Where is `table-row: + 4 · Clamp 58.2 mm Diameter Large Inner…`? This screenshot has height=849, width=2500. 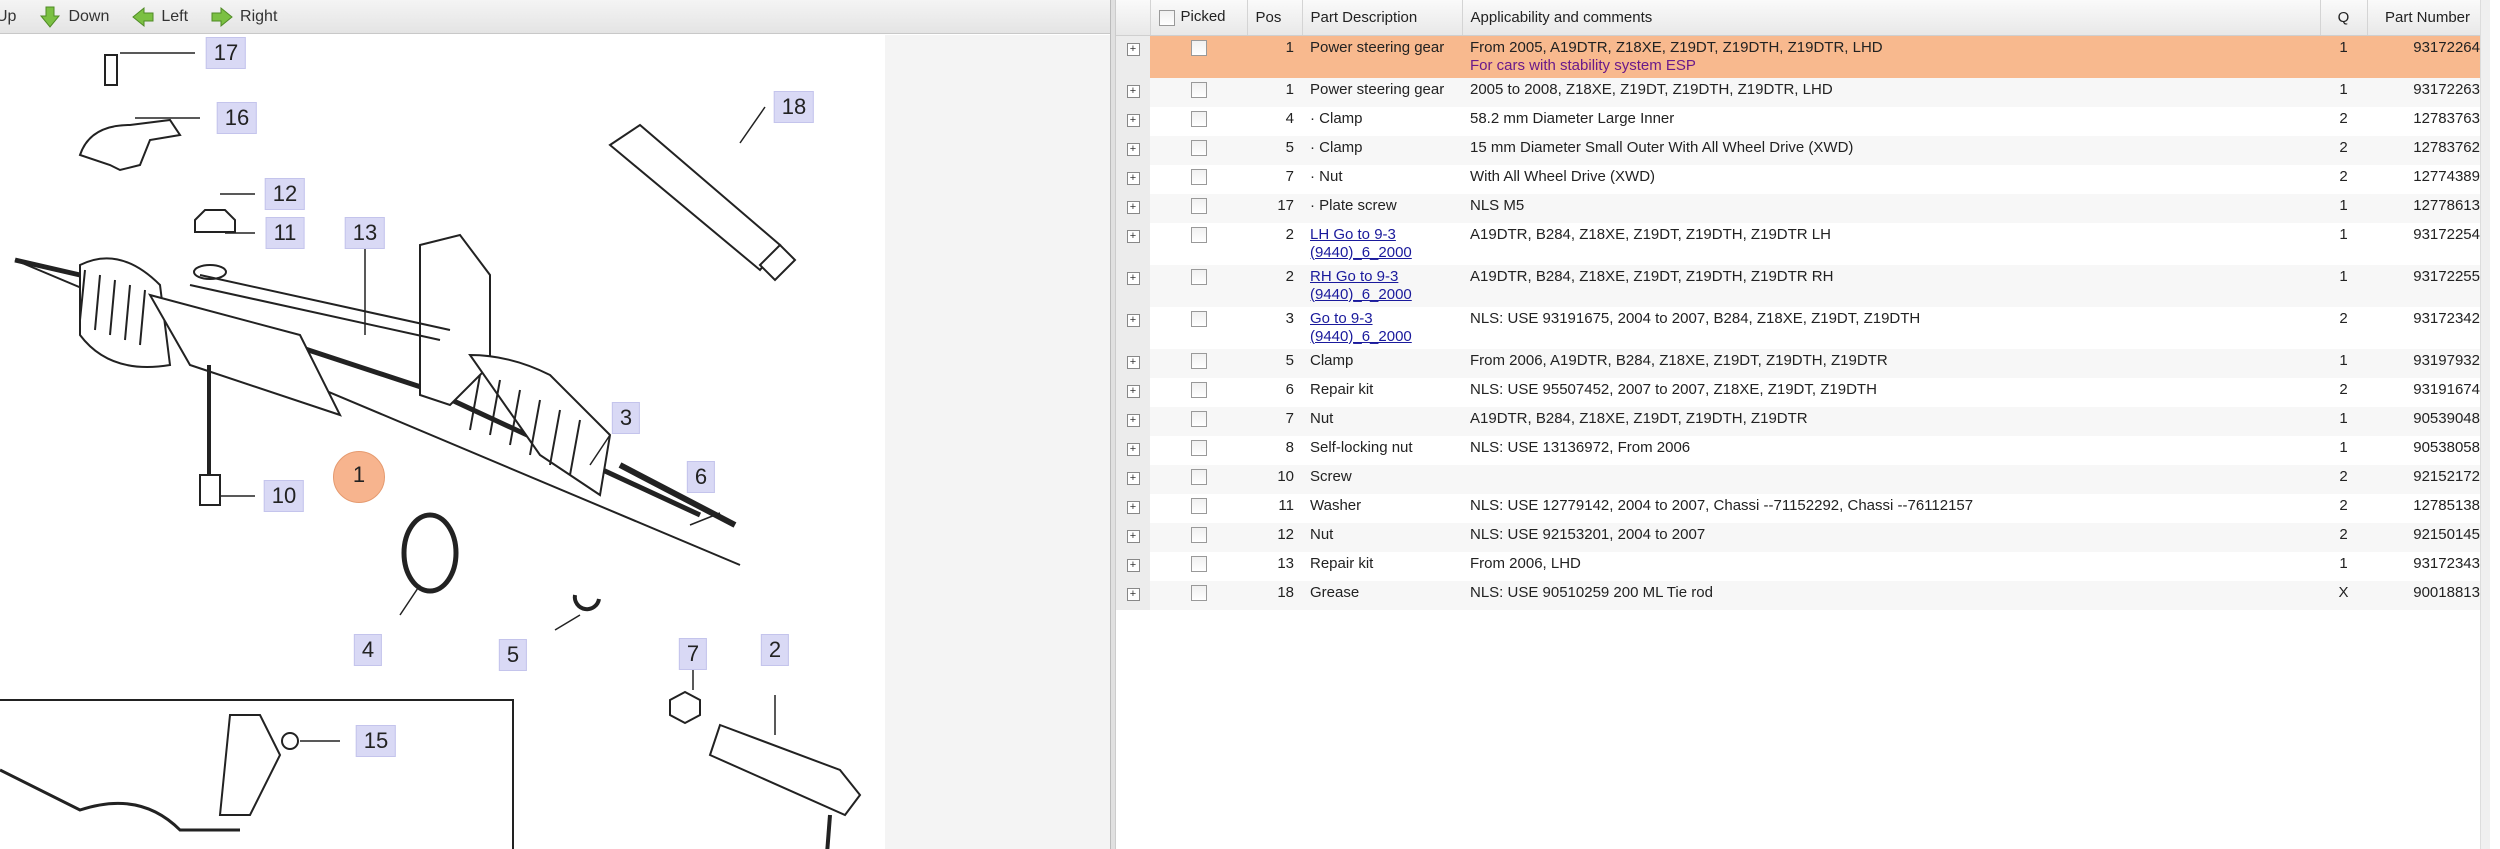
table-row: + 4 · Clamp 58.2 mm Diameter Large Inner… is located at coordinates (1802, 121).